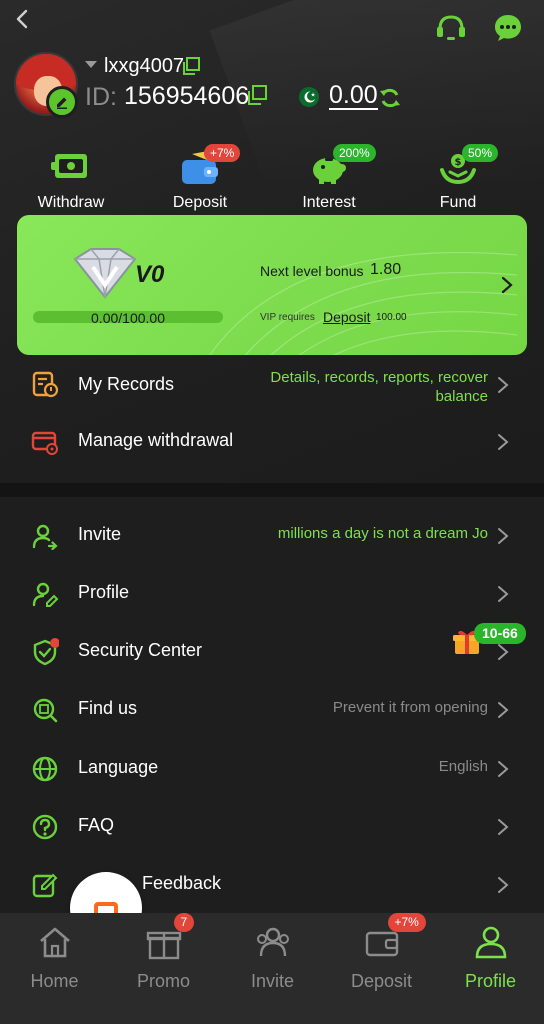 This screenshot has height=1024, width=544. Describe the element at coordinates (381, 968) in the screenshot. I see `nav-deposit: +7% Deposit` at that location.